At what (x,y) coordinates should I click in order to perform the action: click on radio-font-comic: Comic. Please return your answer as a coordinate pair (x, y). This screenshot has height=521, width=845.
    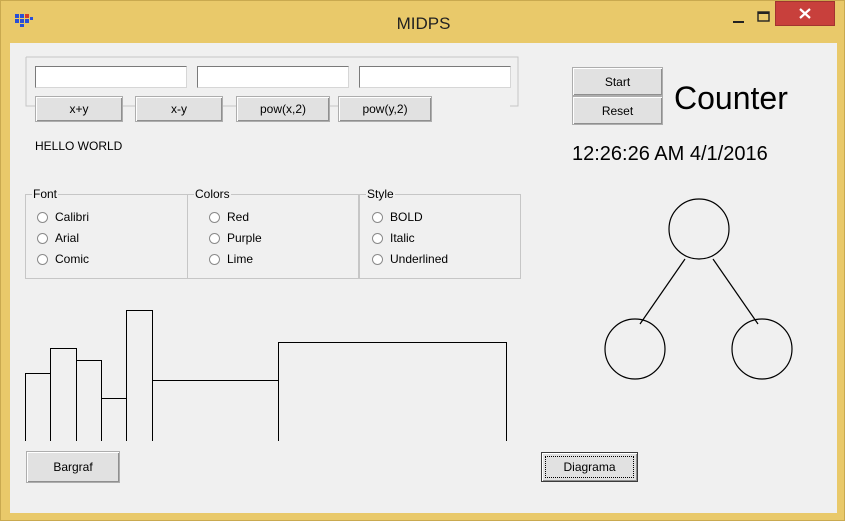
    Looking at the image, I should click on (63, 259).